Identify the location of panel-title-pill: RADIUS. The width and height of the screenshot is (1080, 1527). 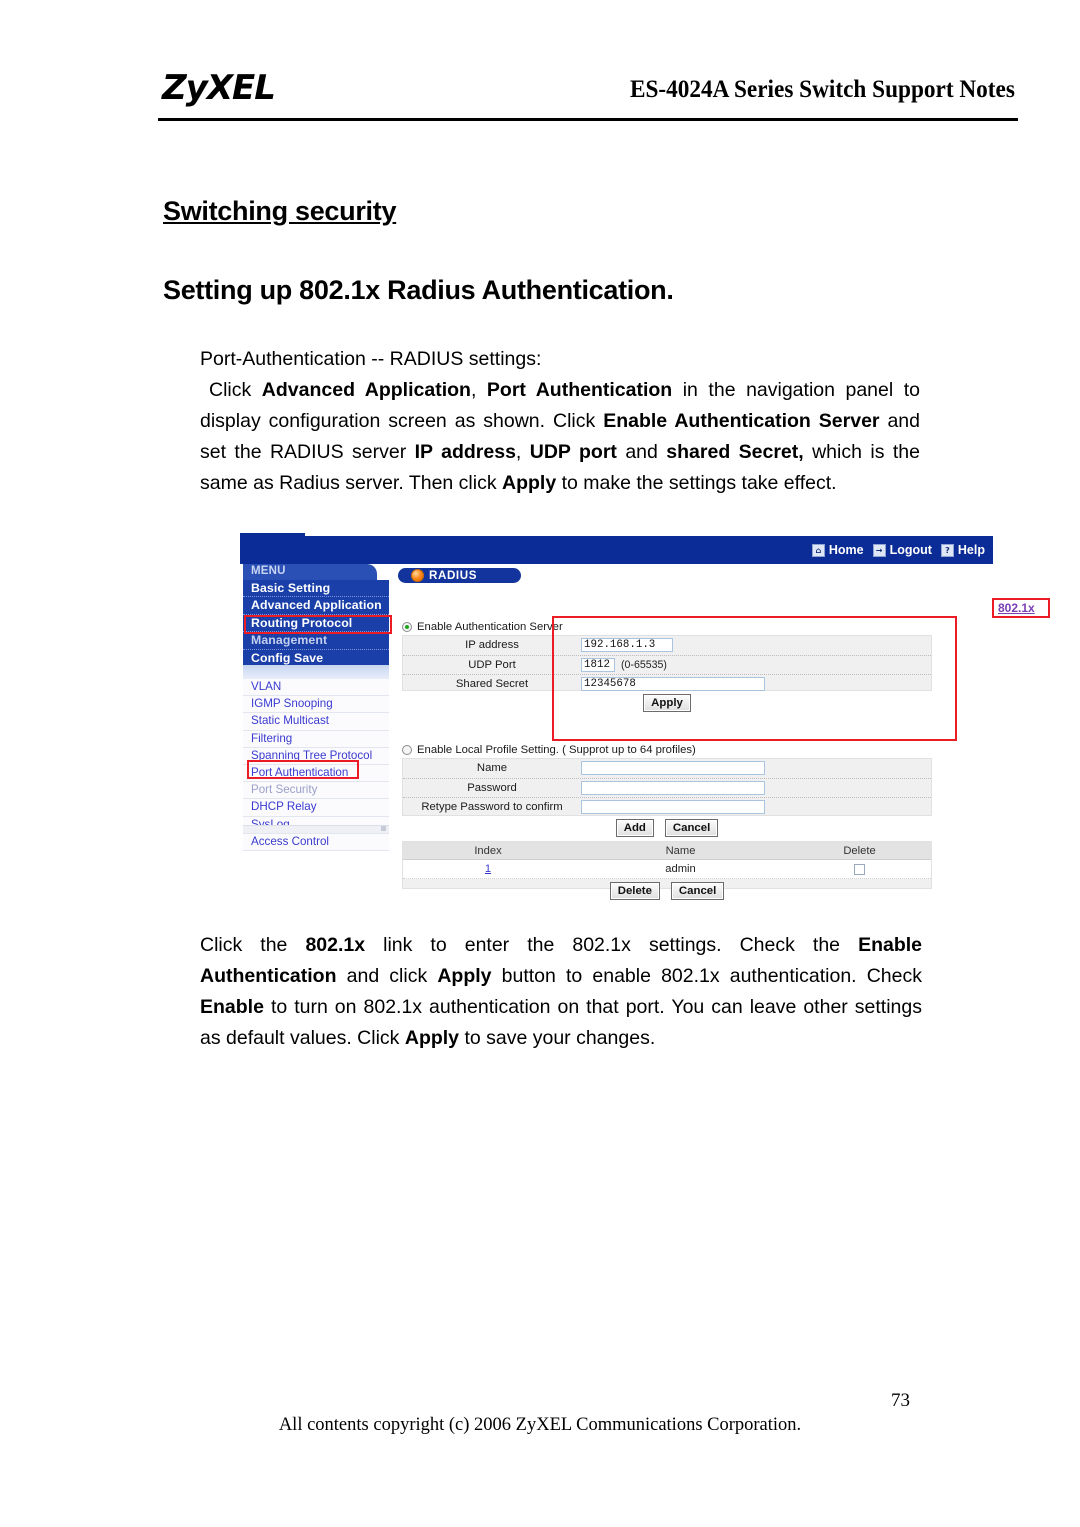
(459, 575).